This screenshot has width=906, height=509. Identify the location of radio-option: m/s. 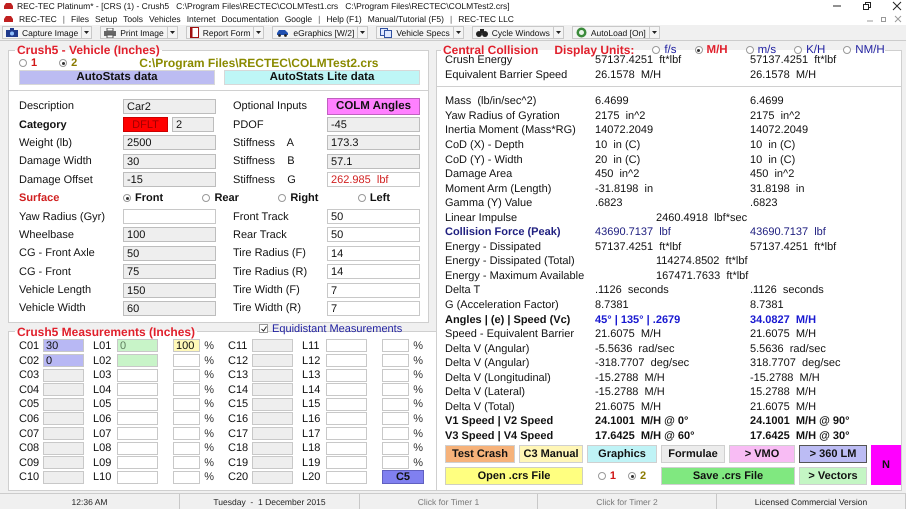
(761, 50).